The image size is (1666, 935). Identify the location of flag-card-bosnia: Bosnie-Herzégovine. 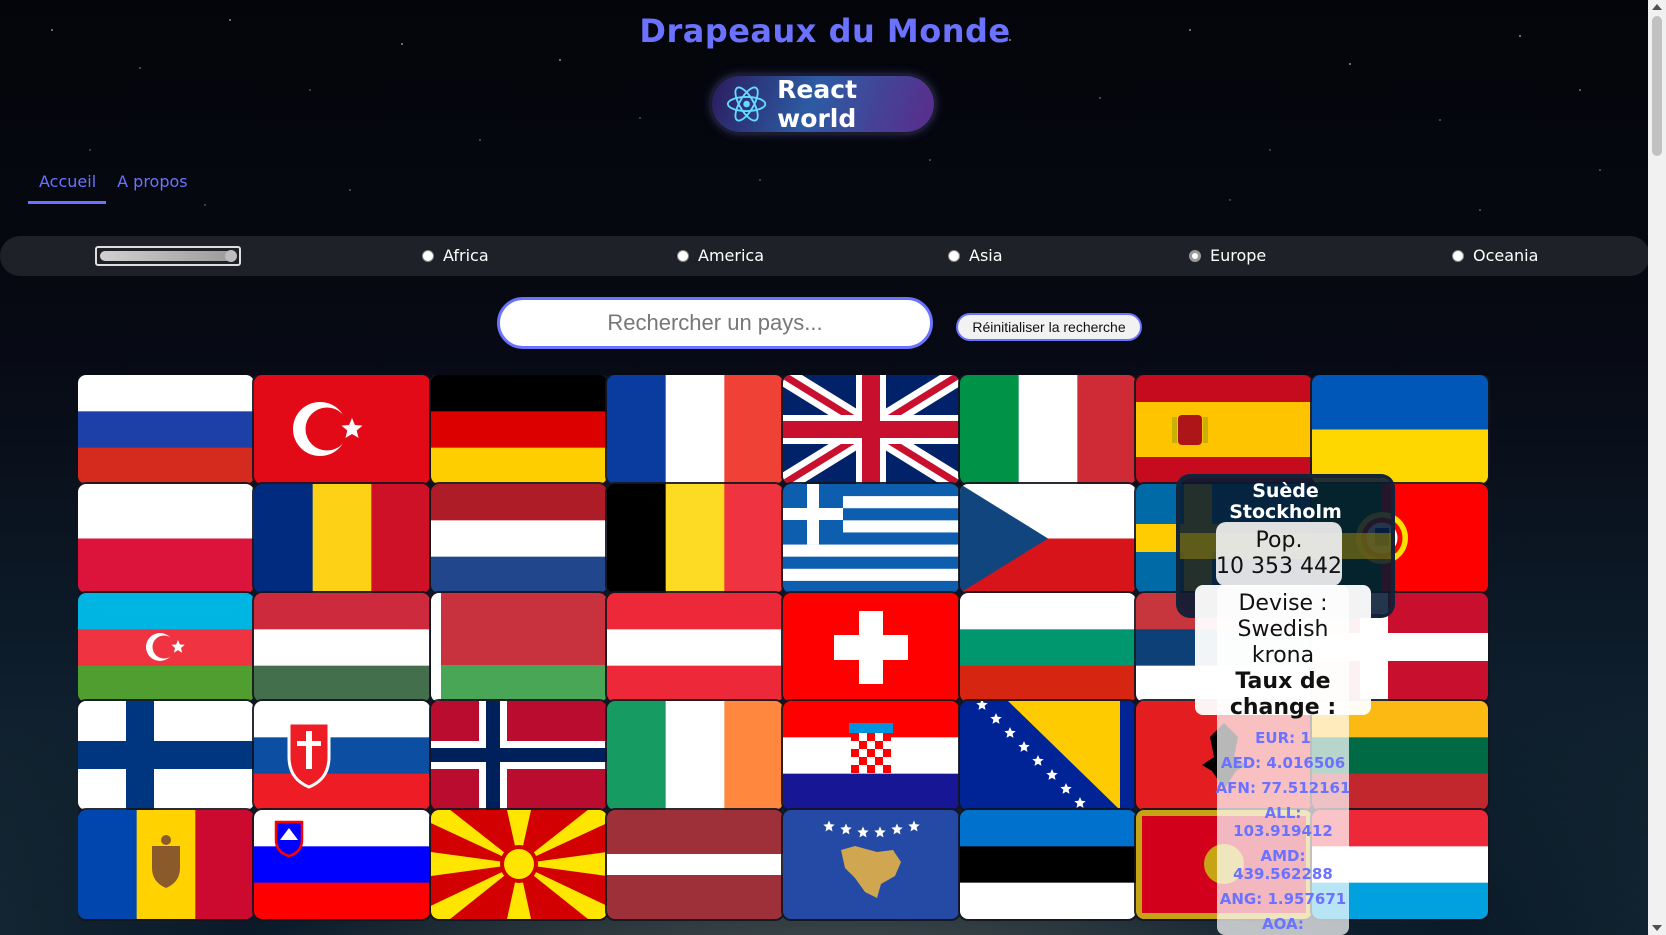
(1048, 755).